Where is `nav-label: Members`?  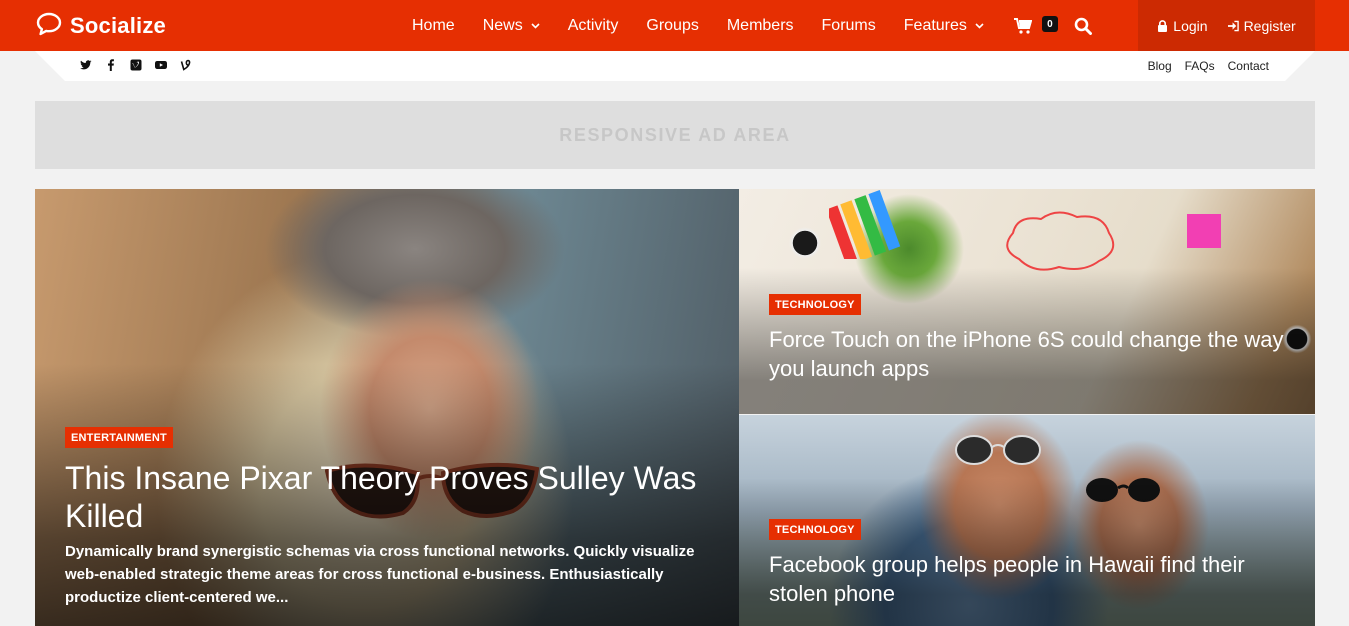
nav-label: Members is located at coordinates (760, 25).